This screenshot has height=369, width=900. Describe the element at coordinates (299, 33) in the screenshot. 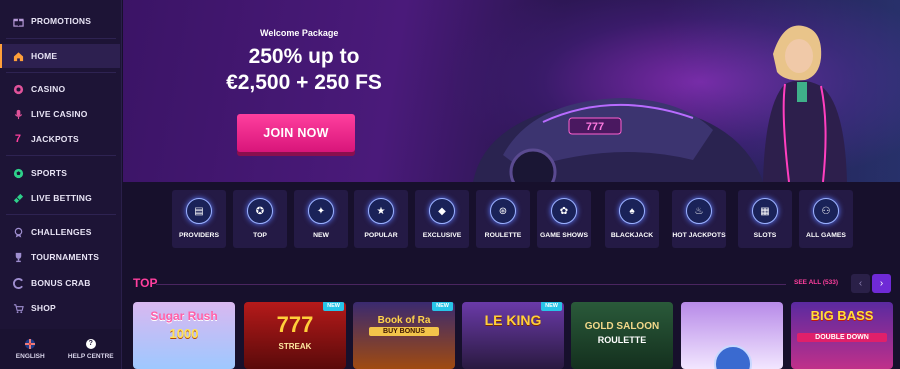

I see `banner-subtitle: Welcome Package` at that location.